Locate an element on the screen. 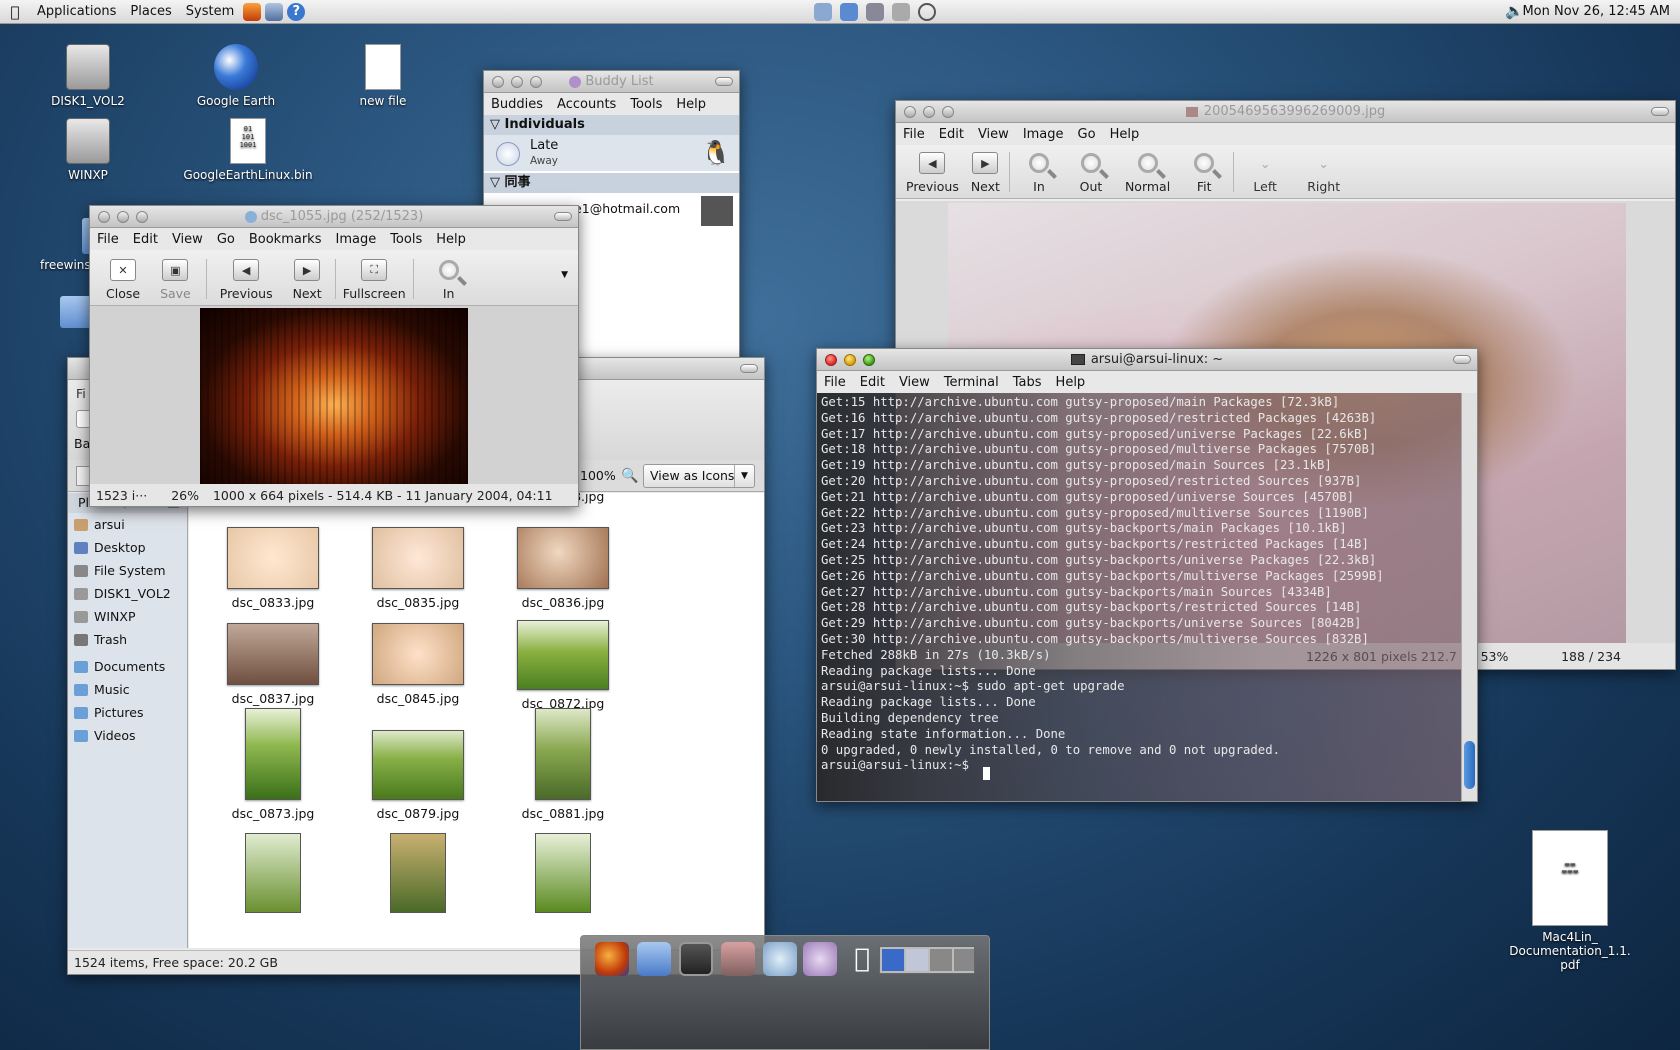 This screenshot has width=1680, height=1050. terminal-scrollbar is located at coordinates (1469, 597).